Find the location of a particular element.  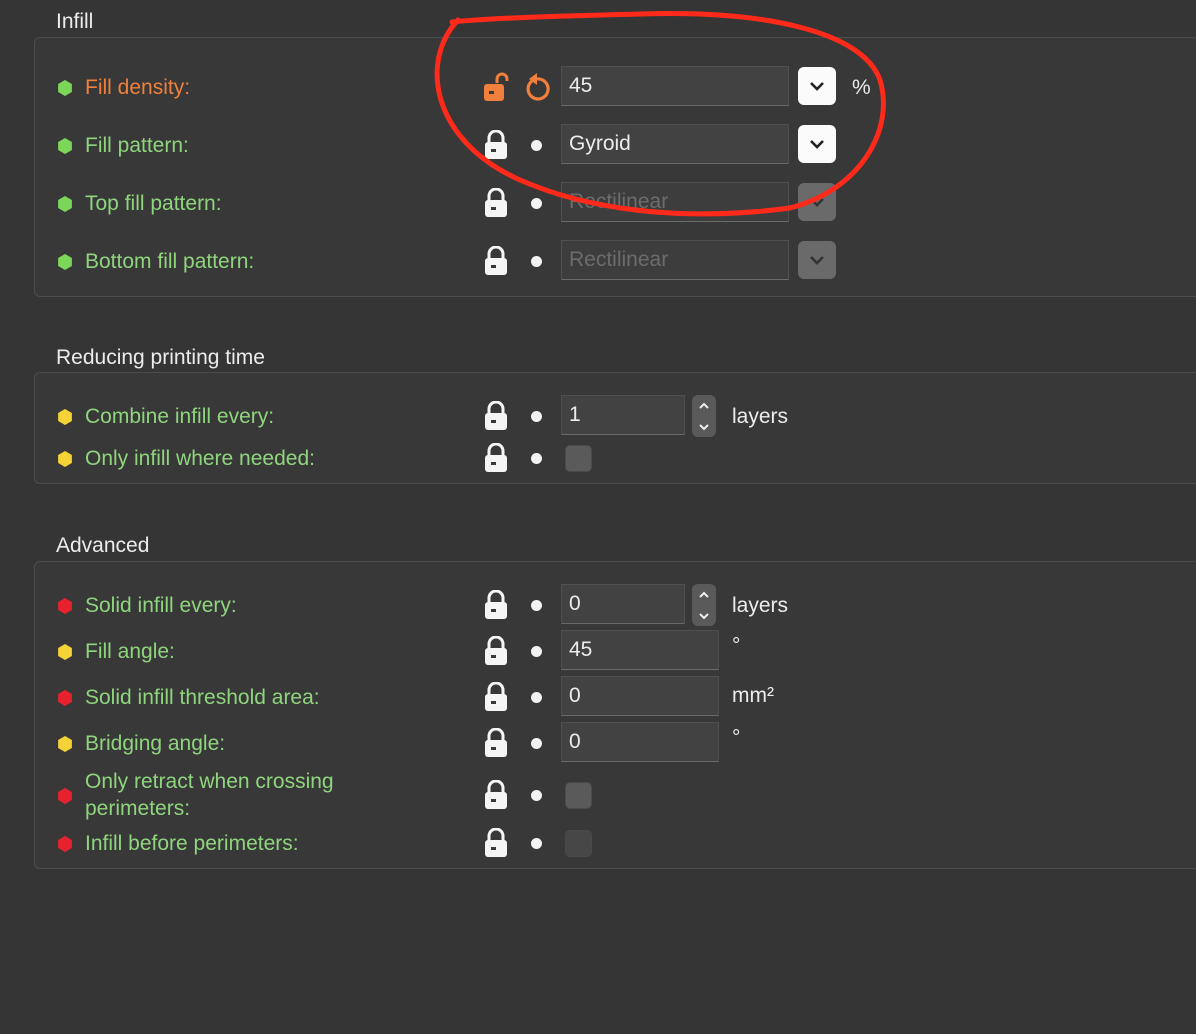

only-retract-label-line2: perimeters: is located at coordinates (138, 808).